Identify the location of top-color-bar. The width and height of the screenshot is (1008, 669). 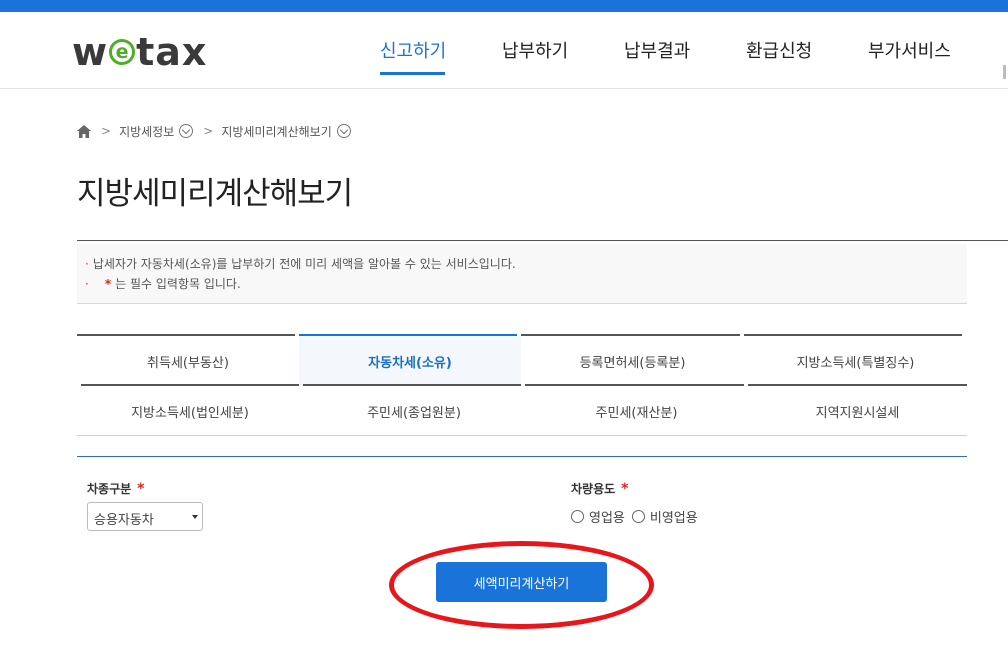
(504, 6).